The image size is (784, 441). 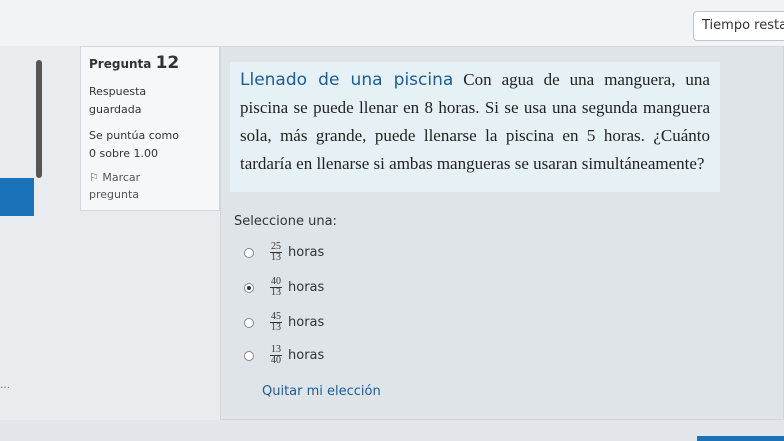 I want to click on status-line-1: Respuesta, so click(x=118, y=91).